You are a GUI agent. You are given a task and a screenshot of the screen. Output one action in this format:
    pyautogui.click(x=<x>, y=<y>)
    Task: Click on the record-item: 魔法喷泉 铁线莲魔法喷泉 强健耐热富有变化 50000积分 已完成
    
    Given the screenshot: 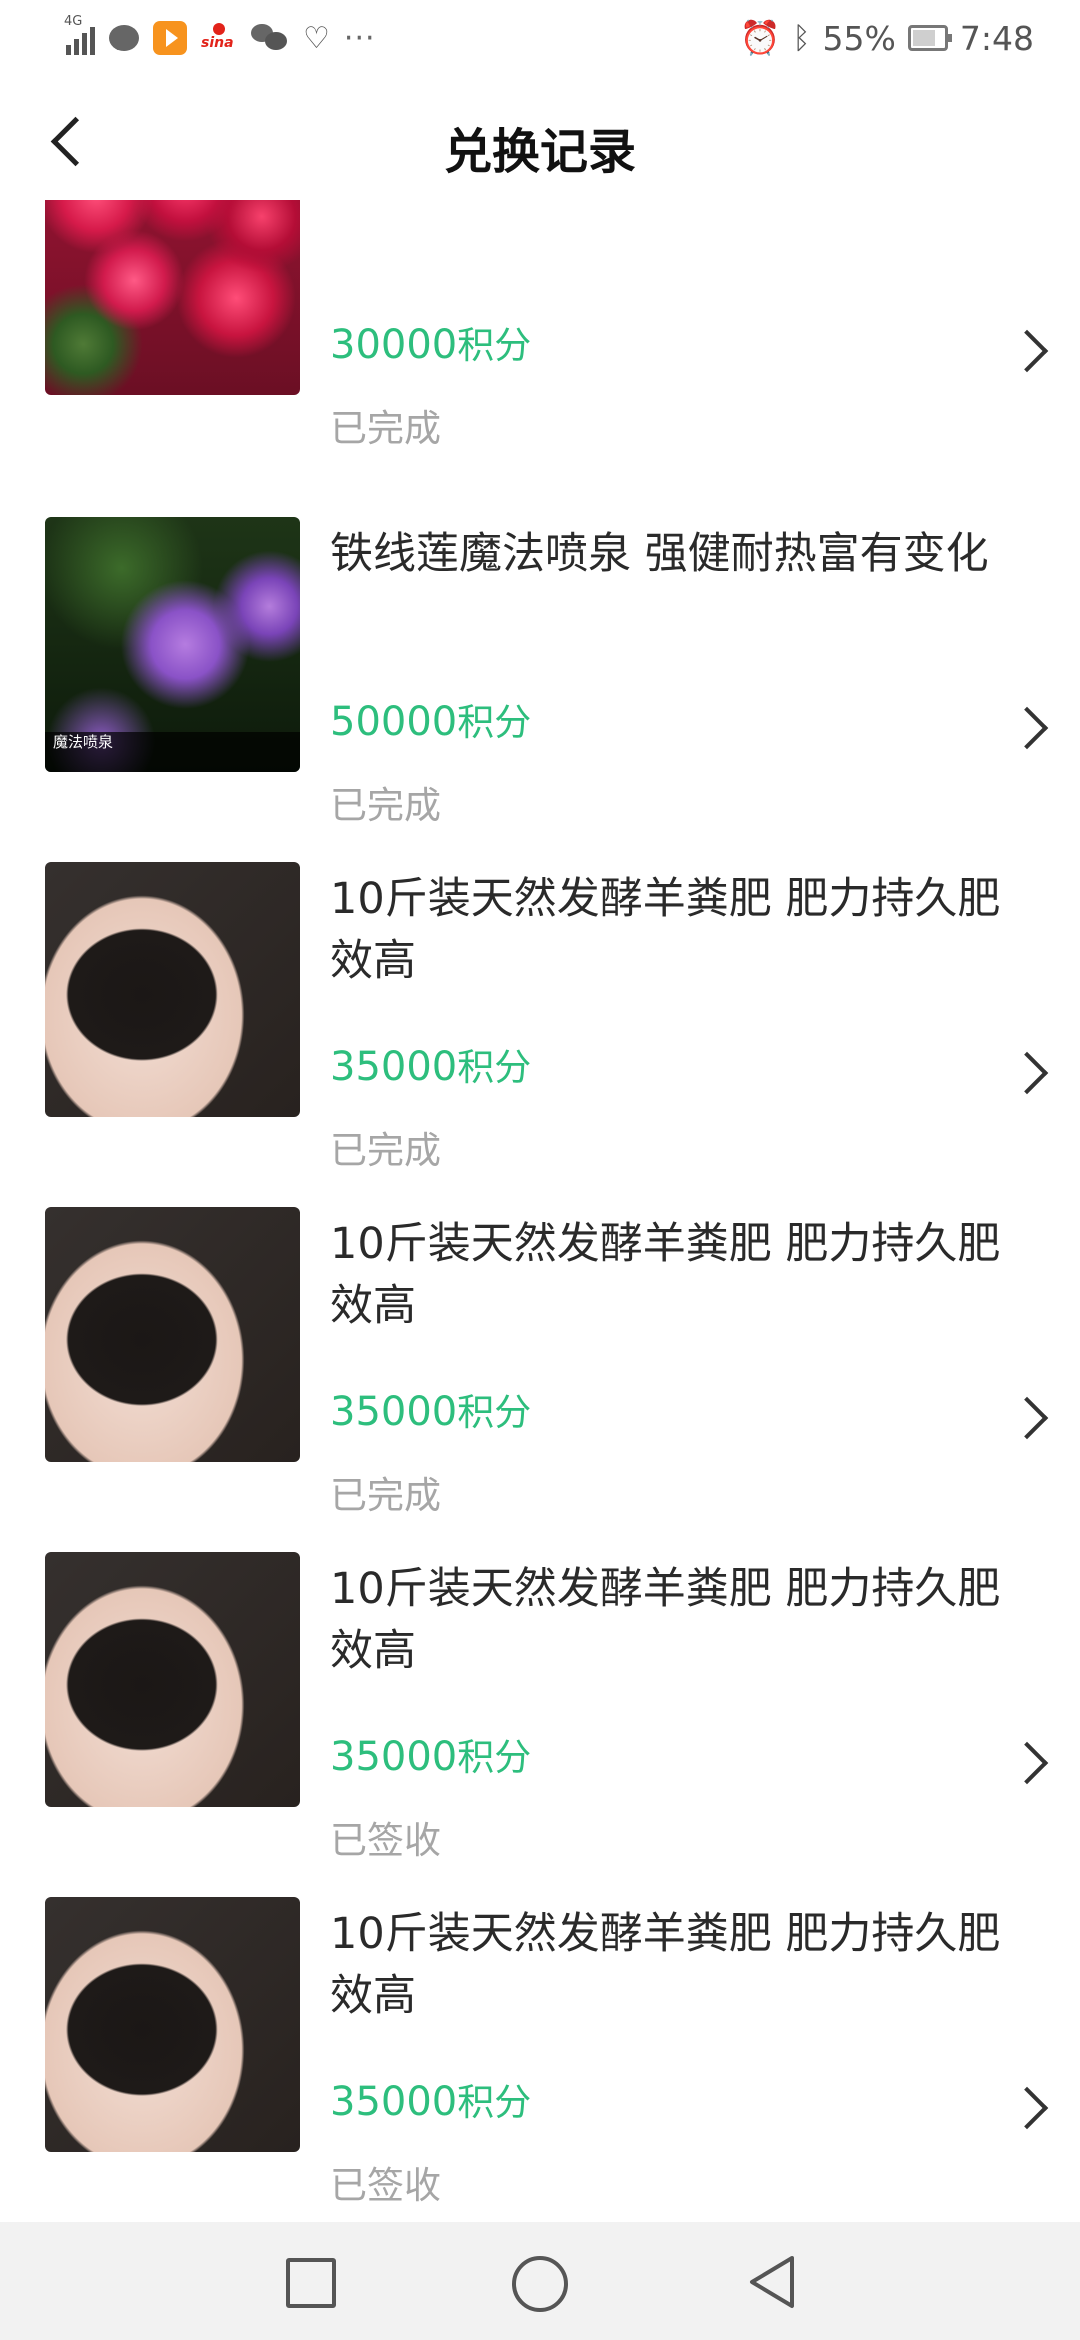 What is the action you would take?
    pyautogui.click(x=540, y=689)
    